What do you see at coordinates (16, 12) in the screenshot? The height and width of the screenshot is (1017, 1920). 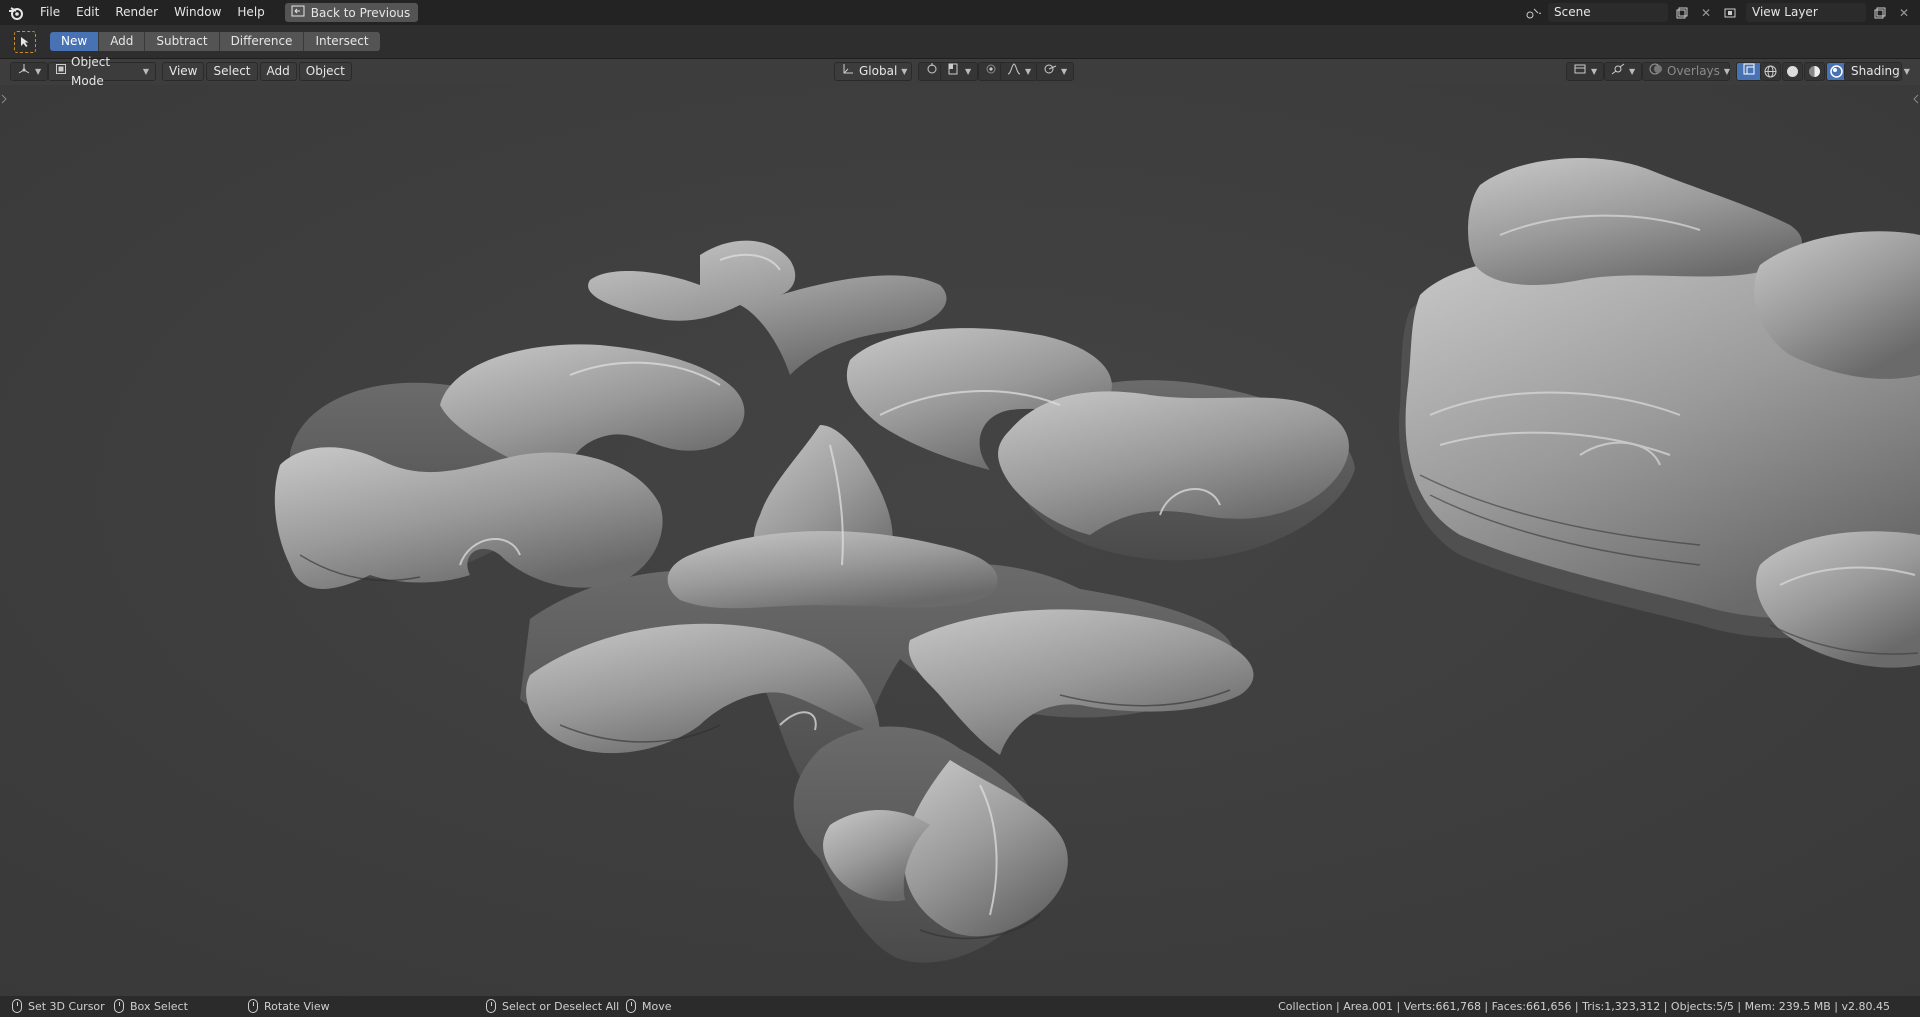 I see `blender-logo-icon` at bounding box center [16, 12].